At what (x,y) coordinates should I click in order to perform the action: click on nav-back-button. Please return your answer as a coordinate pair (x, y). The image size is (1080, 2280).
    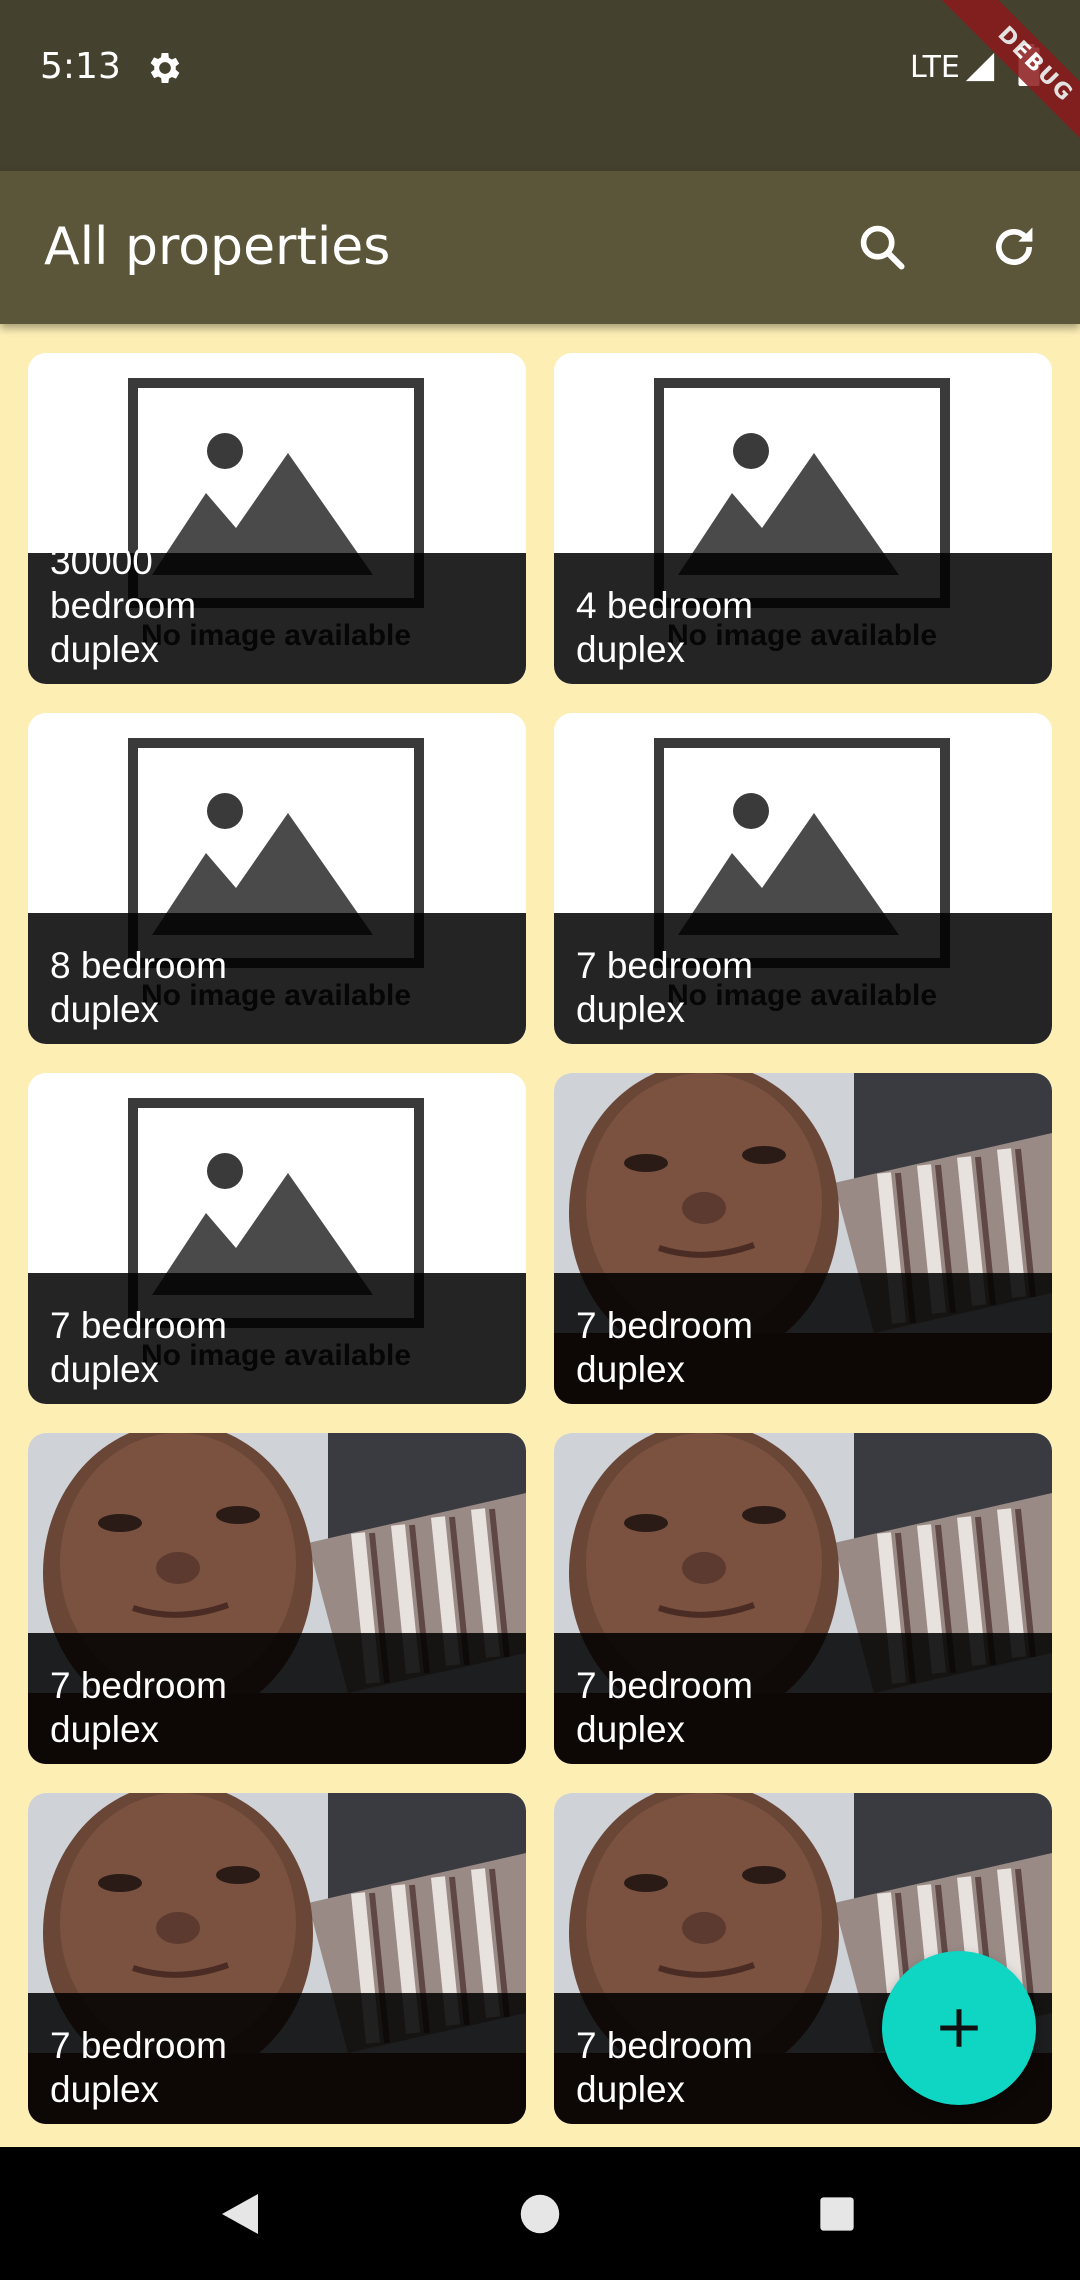
    Looking at the image, I should click on (240, 2213).